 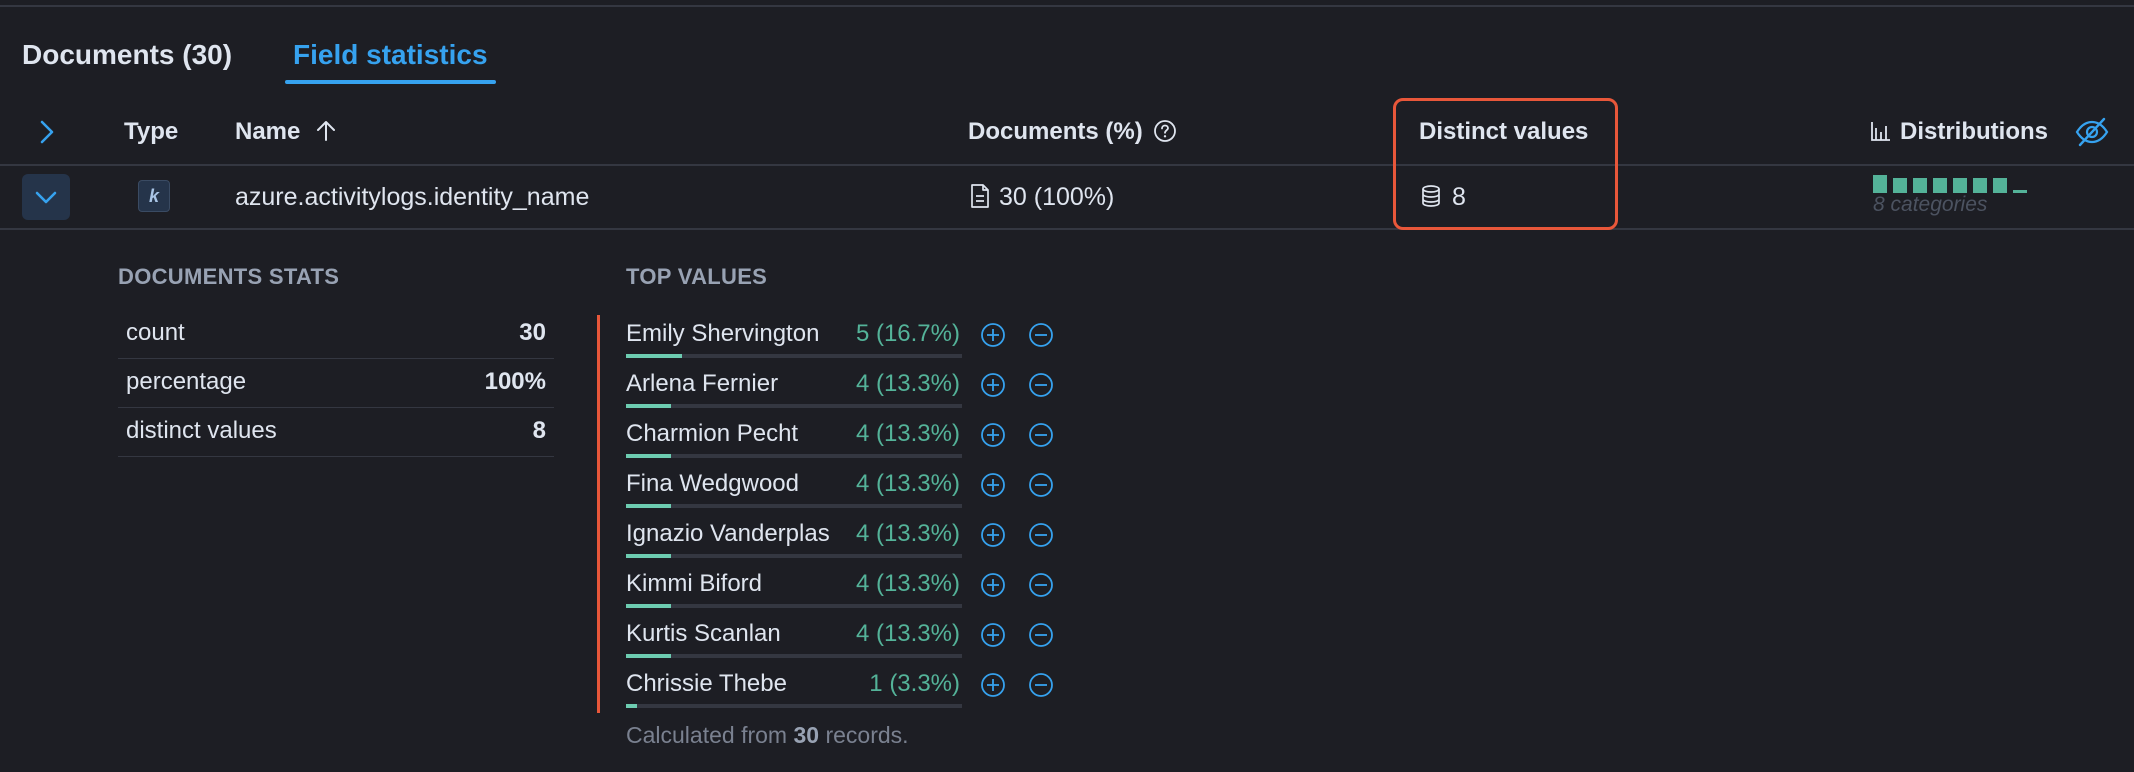 I want to click on question-icon, so click(x=1165, y=131).